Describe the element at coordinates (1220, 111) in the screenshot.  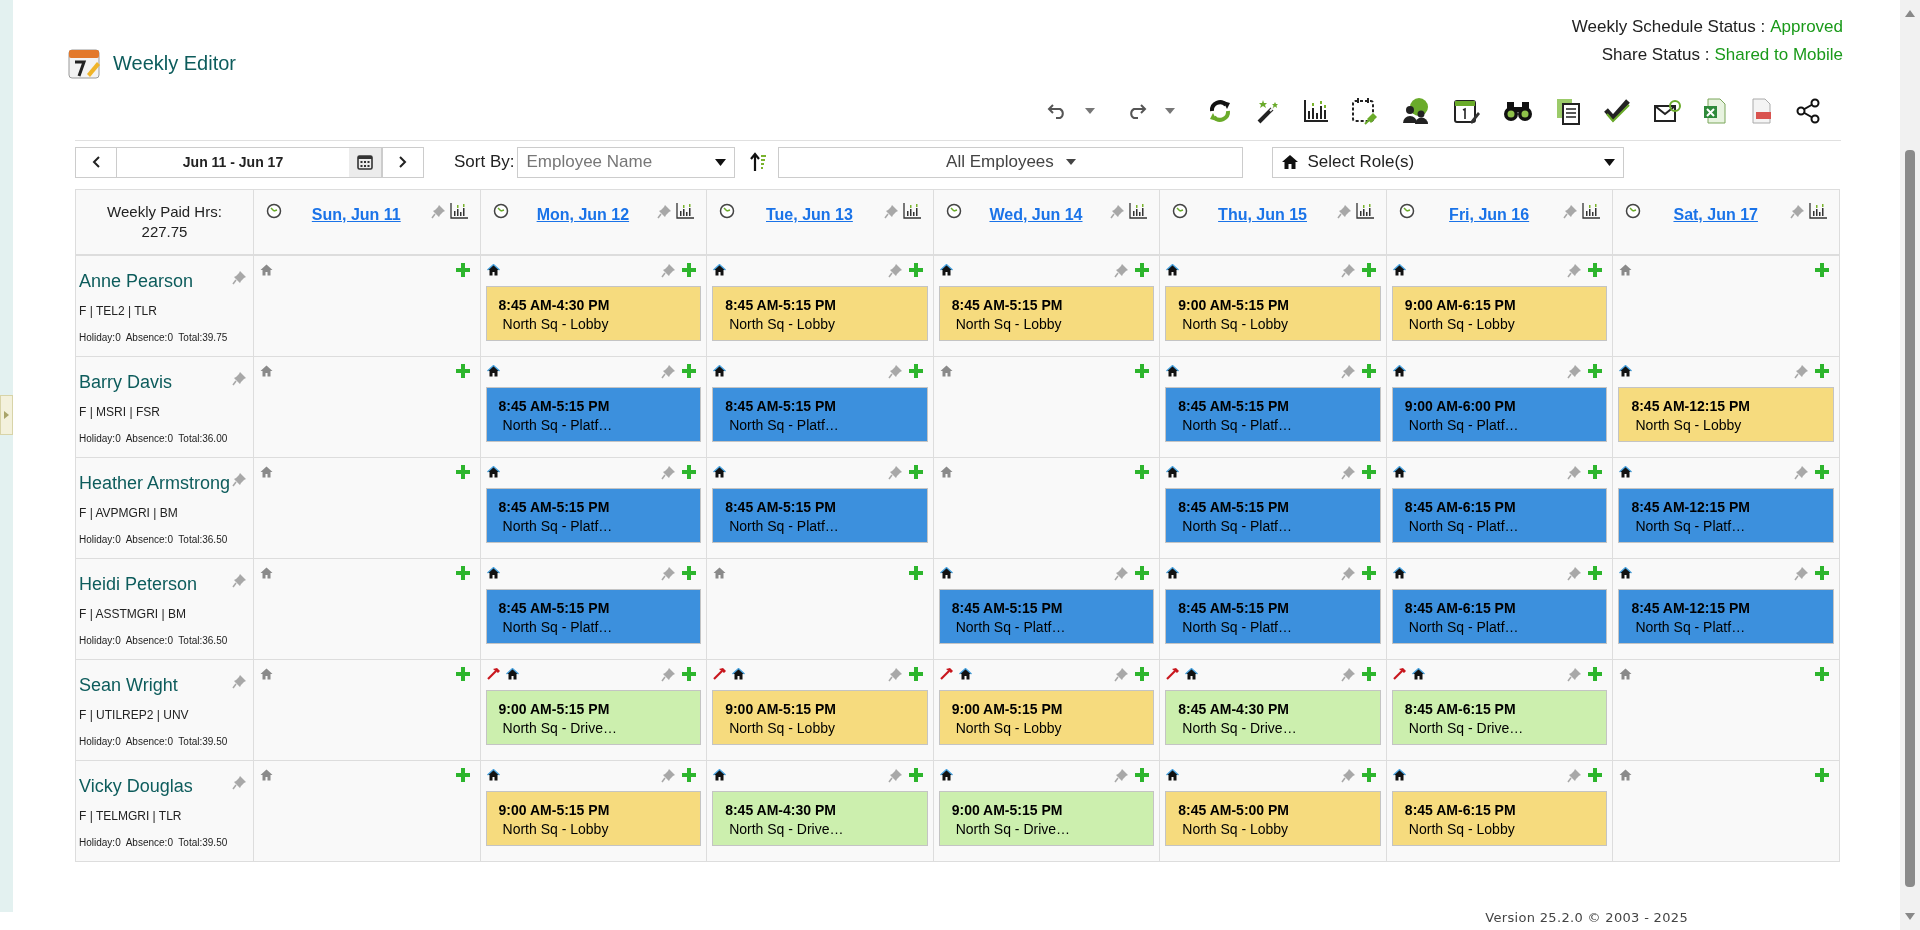
I see `refresh-icon` at that location.